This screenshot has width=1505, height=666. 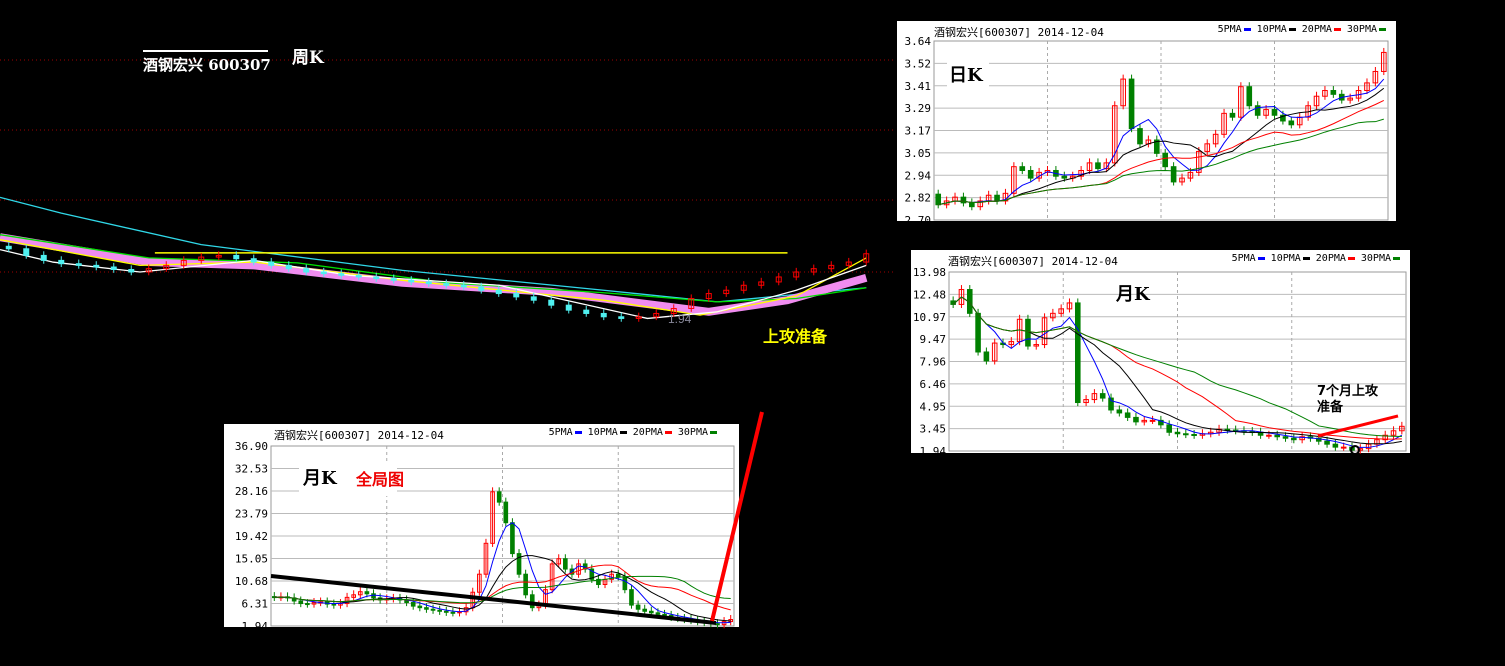 What do you see at coordinates (1160, 360) in the screenshot?
I see `monthly-chart-svg: 13.98 12.48 10.97 9.47 7.96 6.46 4.95 3.45 1.94` at bounding box center [1160, 360].